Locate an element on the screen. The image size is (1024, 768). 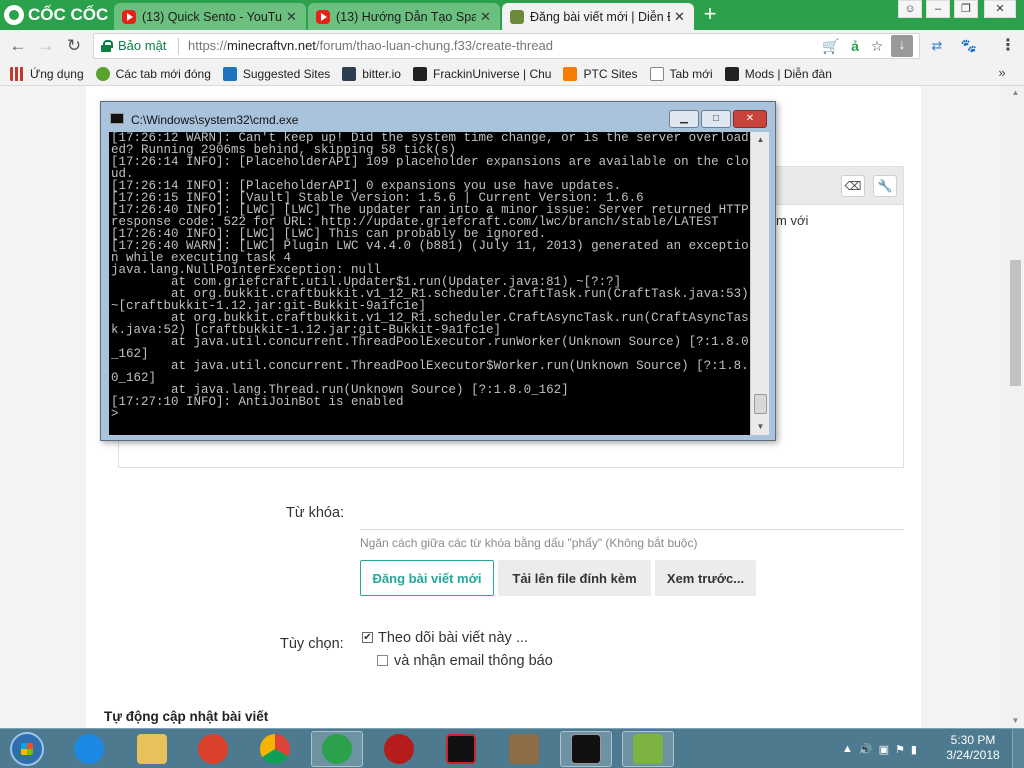
tab-quick-sento: (13) Quick Sento - YouTube ✕ is located at coordinates (210, 16).